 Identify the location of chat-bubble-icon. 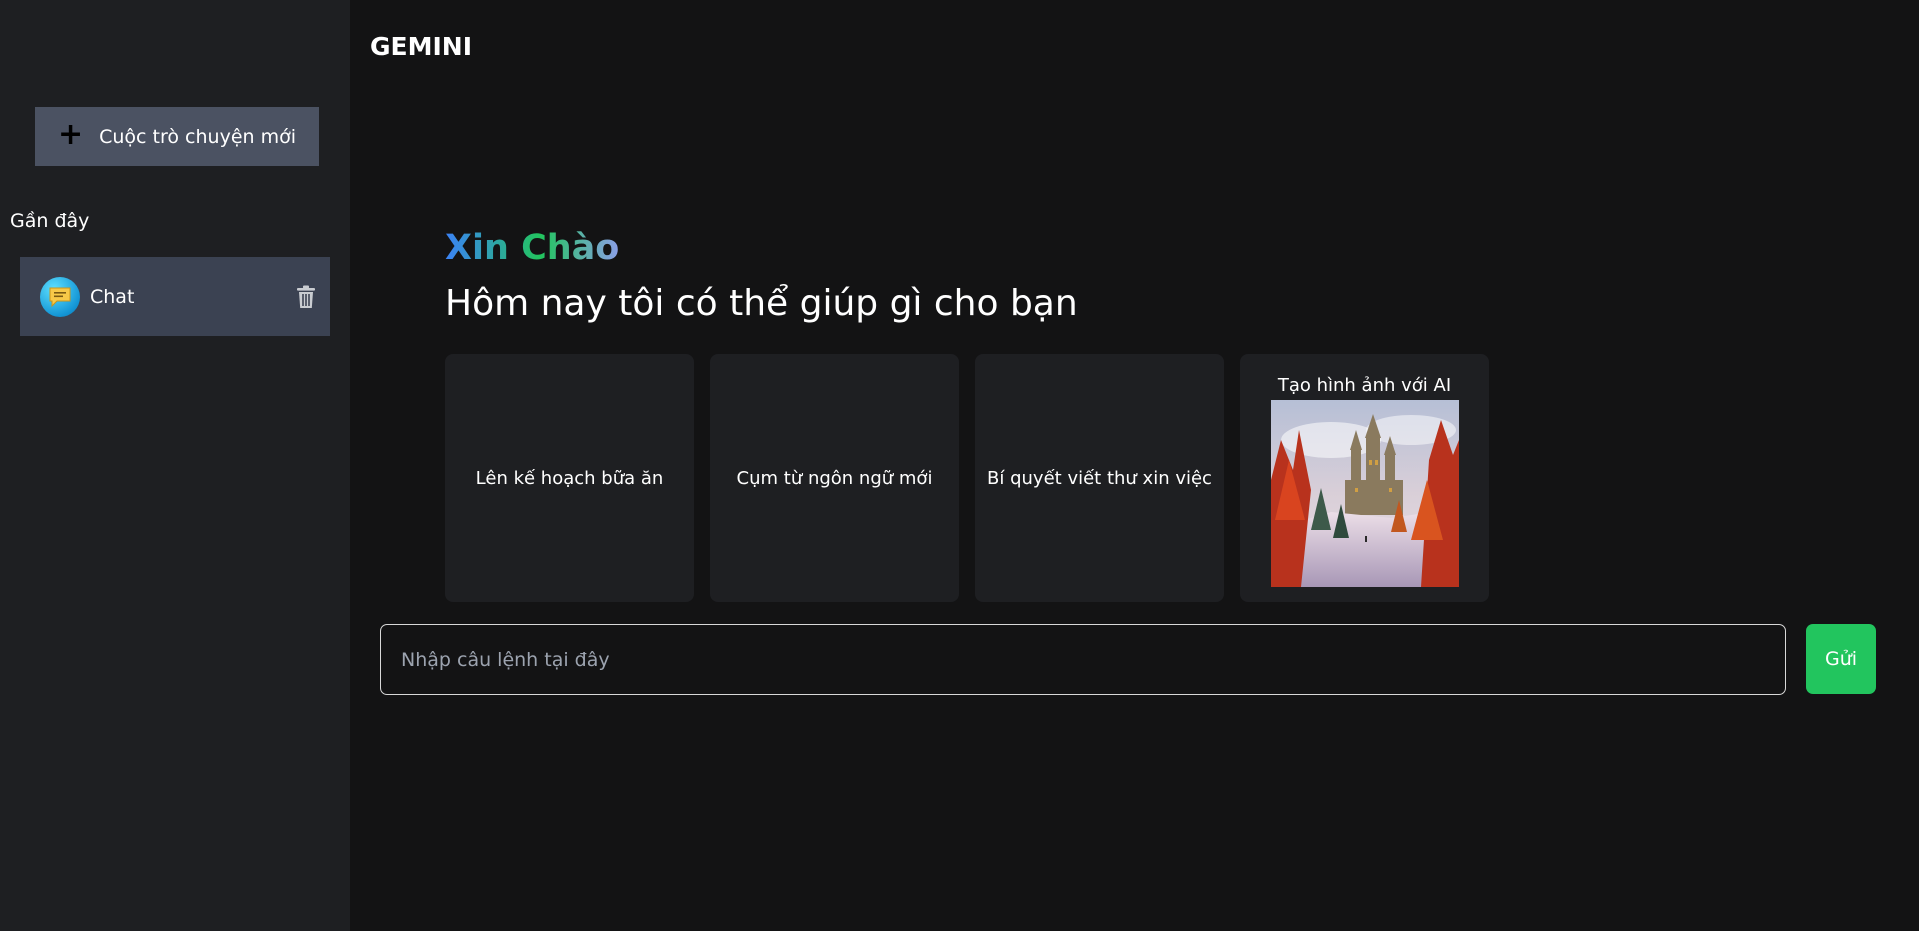
(60, 296).